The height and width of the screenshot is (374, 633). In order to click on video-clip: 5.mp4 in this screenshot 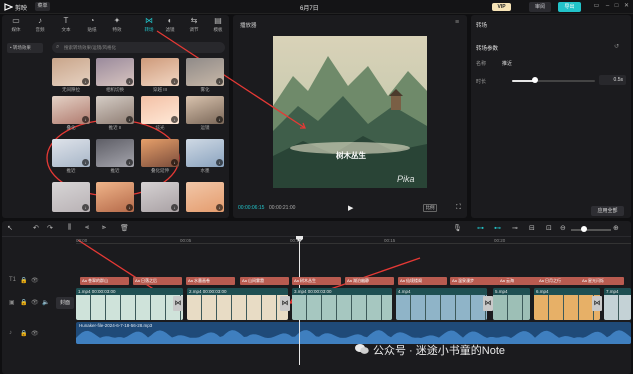, I will do `click(511, 304)`.